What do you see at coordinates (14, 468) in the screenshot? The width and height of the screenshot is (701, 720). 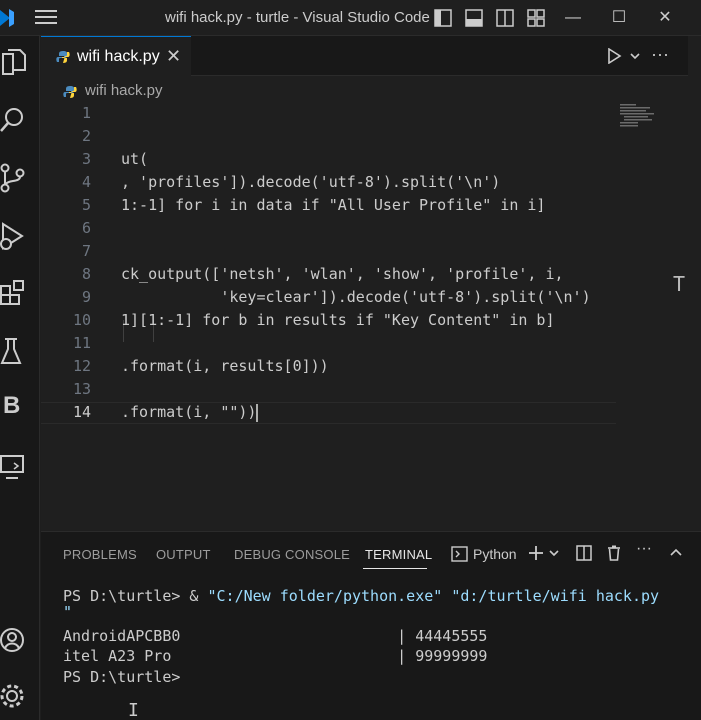 I see `remote-explorer-icon` at bounding box center [14, 468].